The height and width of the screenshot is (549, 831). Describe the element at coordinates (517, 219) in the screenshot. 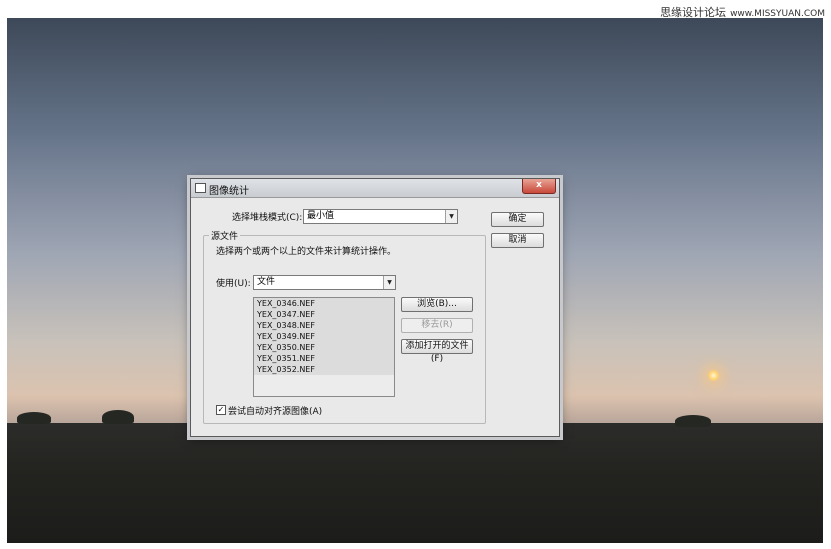

I see `ok-button: 确定` at that location.